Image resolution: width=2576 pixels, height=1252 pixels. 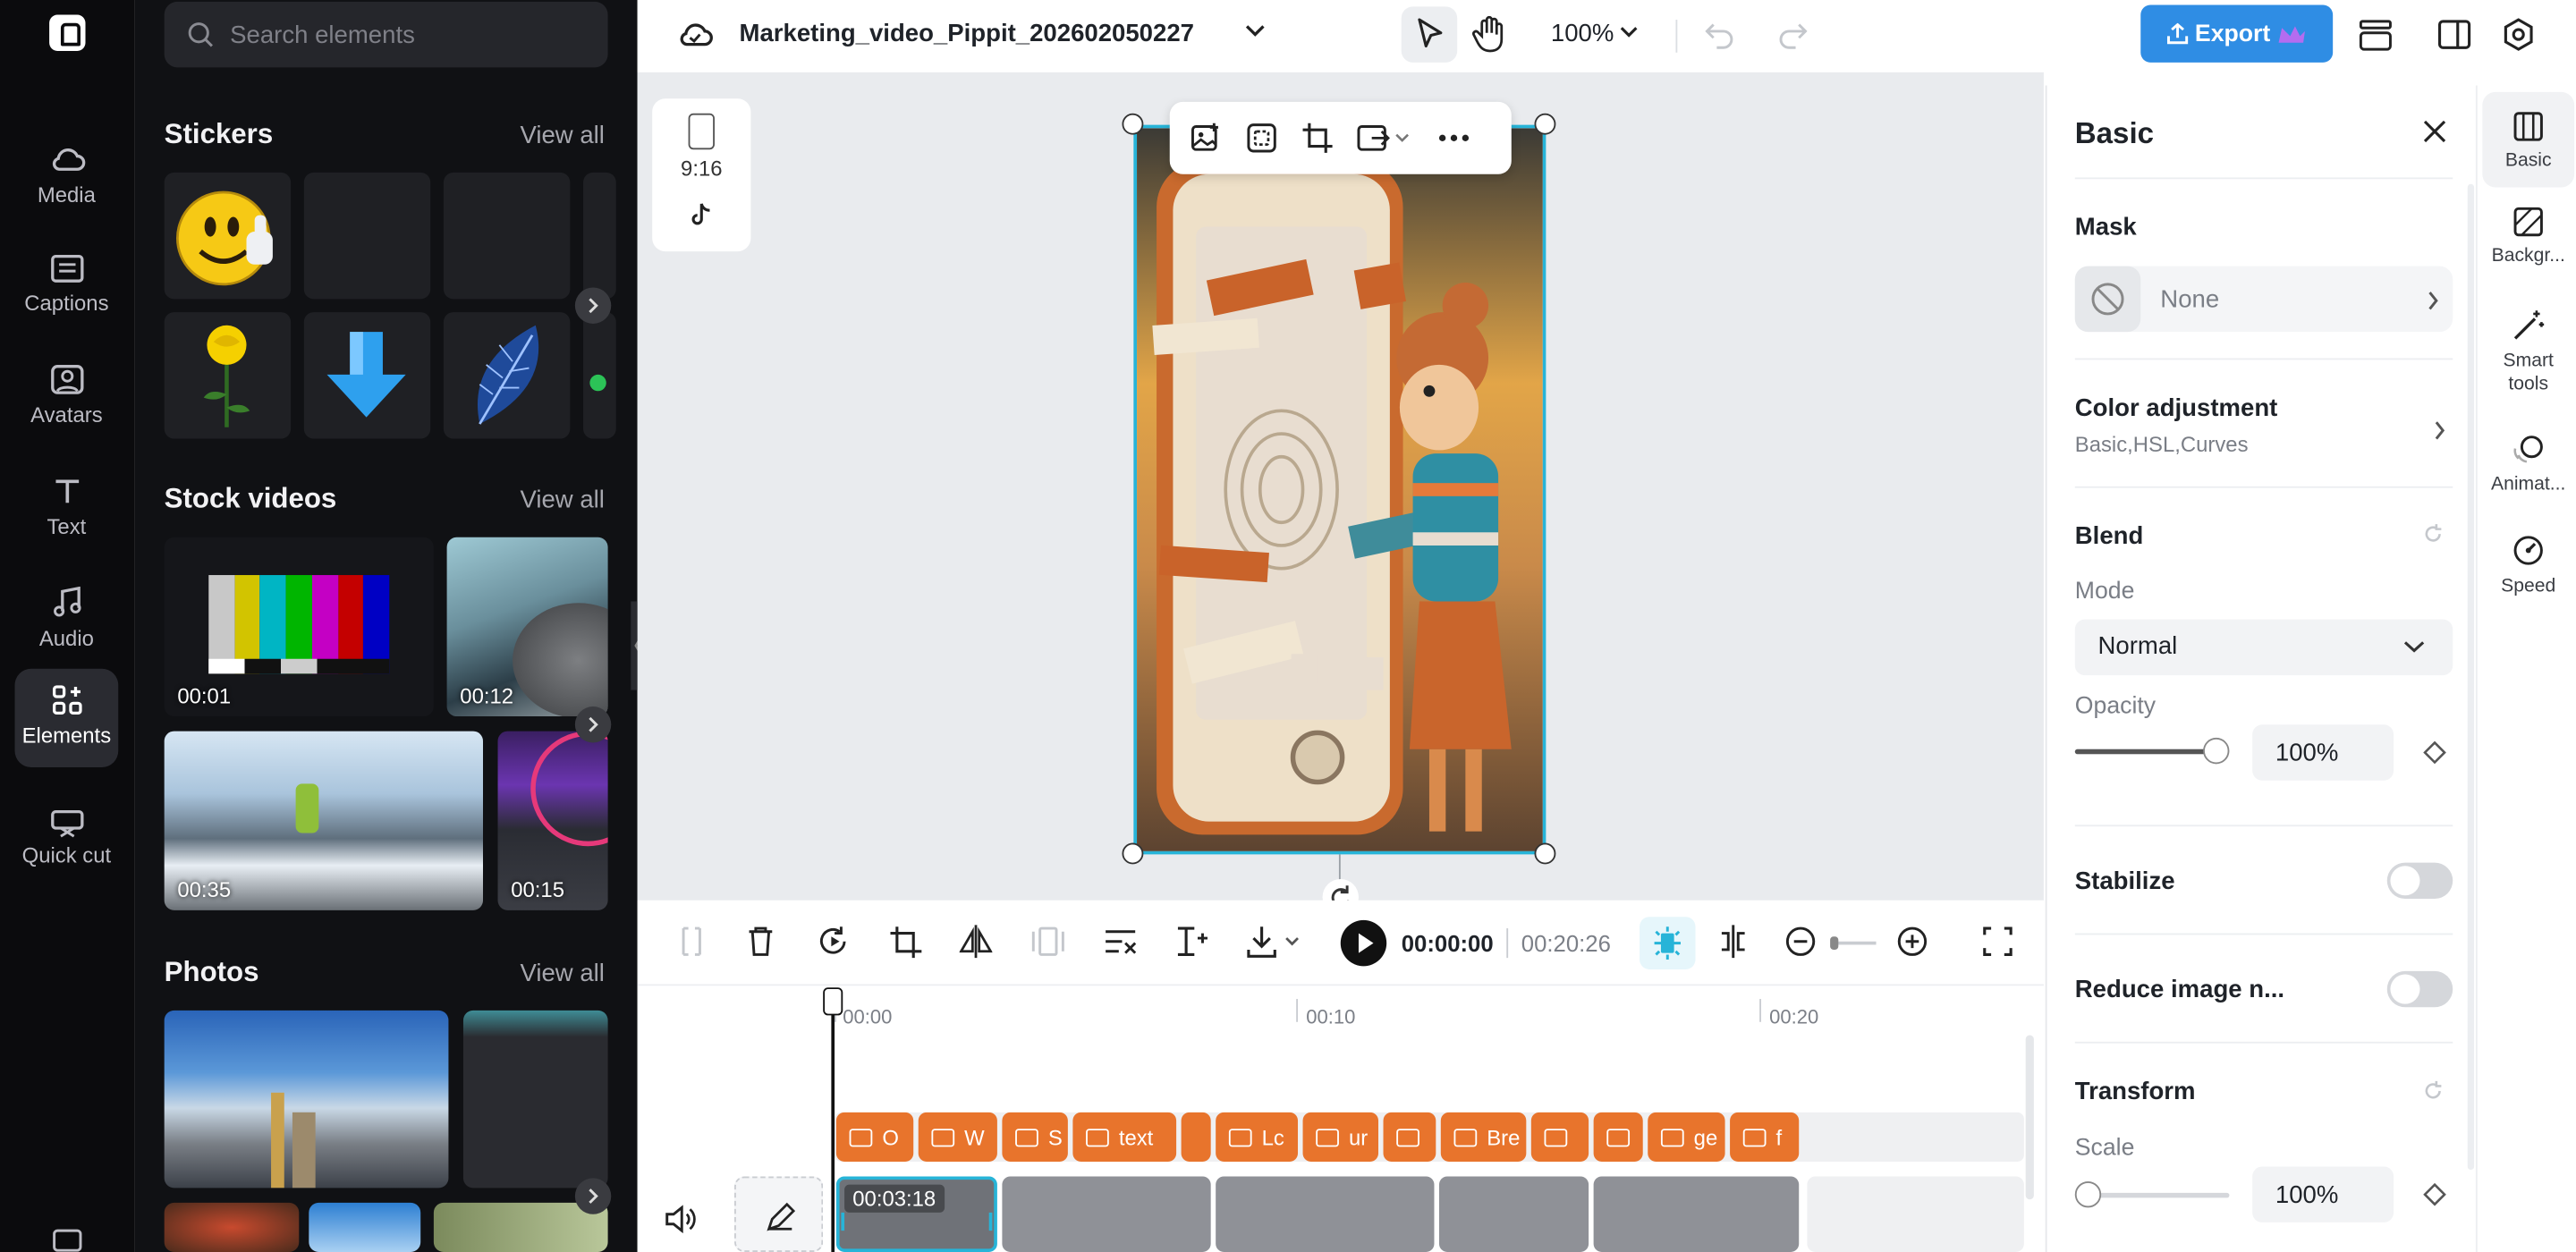 What do you see at coordinates (2152, 1194) in the screenshot?
I see `scale-slider` at bounding box center [2152, 1194].